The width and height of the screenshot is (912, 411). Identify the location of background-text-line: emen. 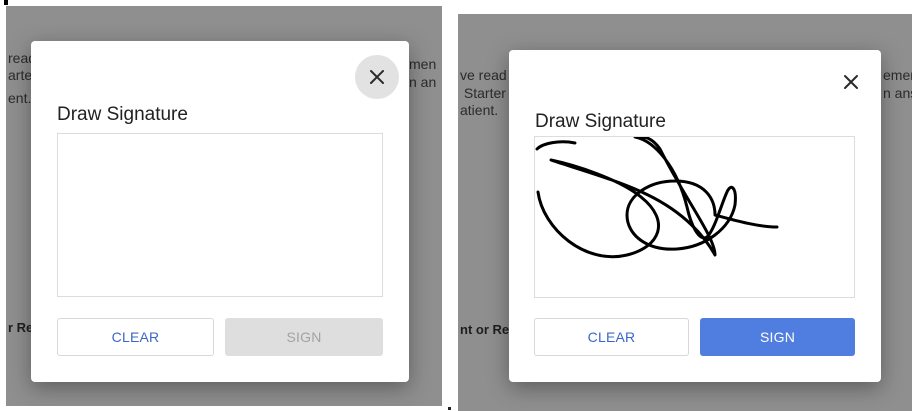
(897, 75).